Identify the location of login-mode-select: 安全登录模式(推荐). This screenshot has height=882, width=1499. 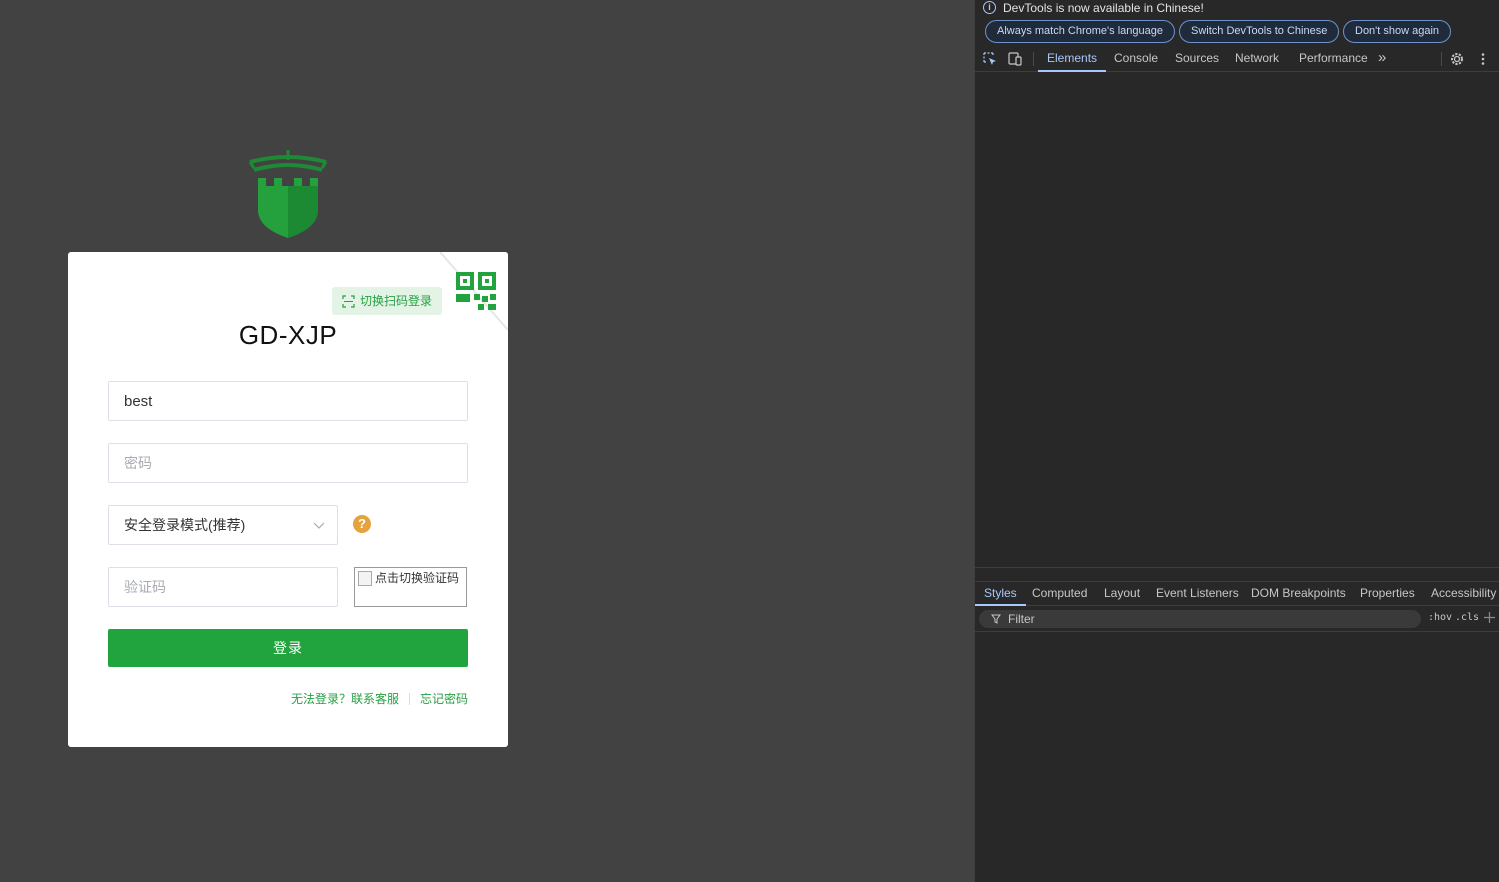
(223, 525).